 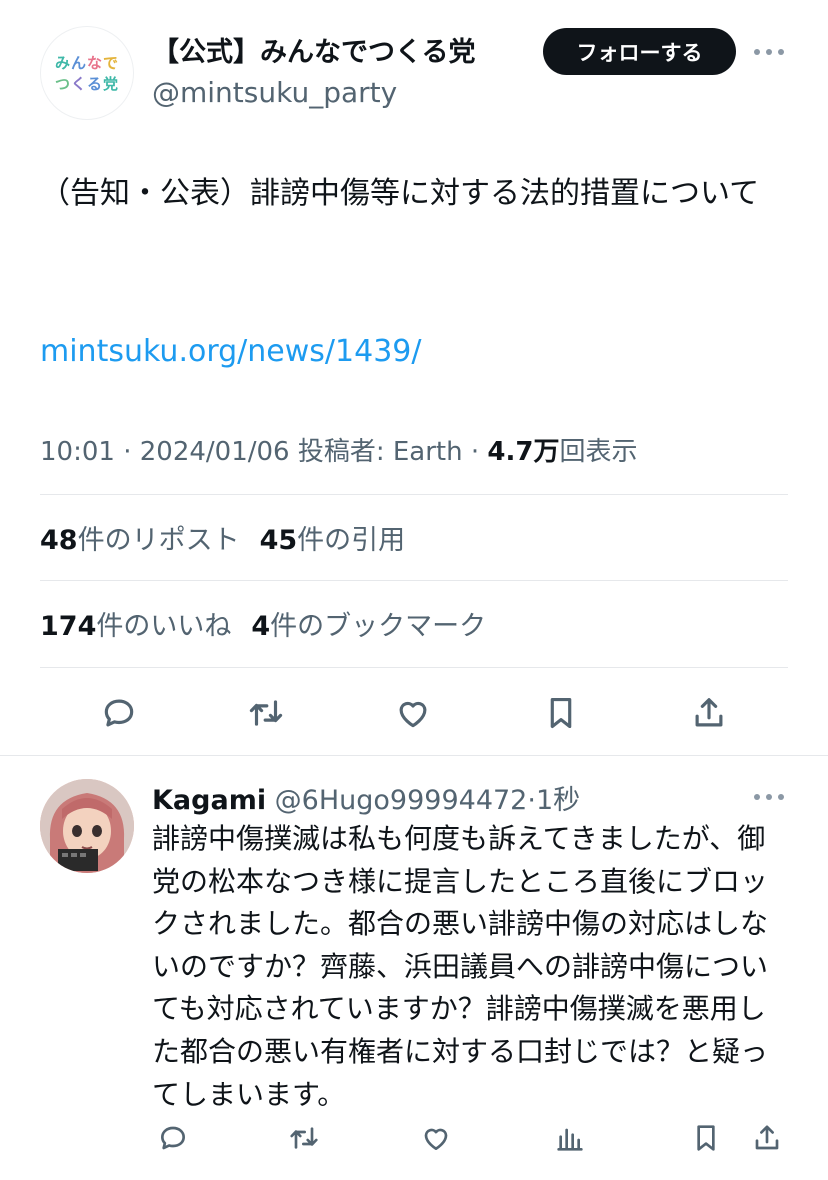 I want to click on reply-author-name: Kagami, so click(x=209, y=800).